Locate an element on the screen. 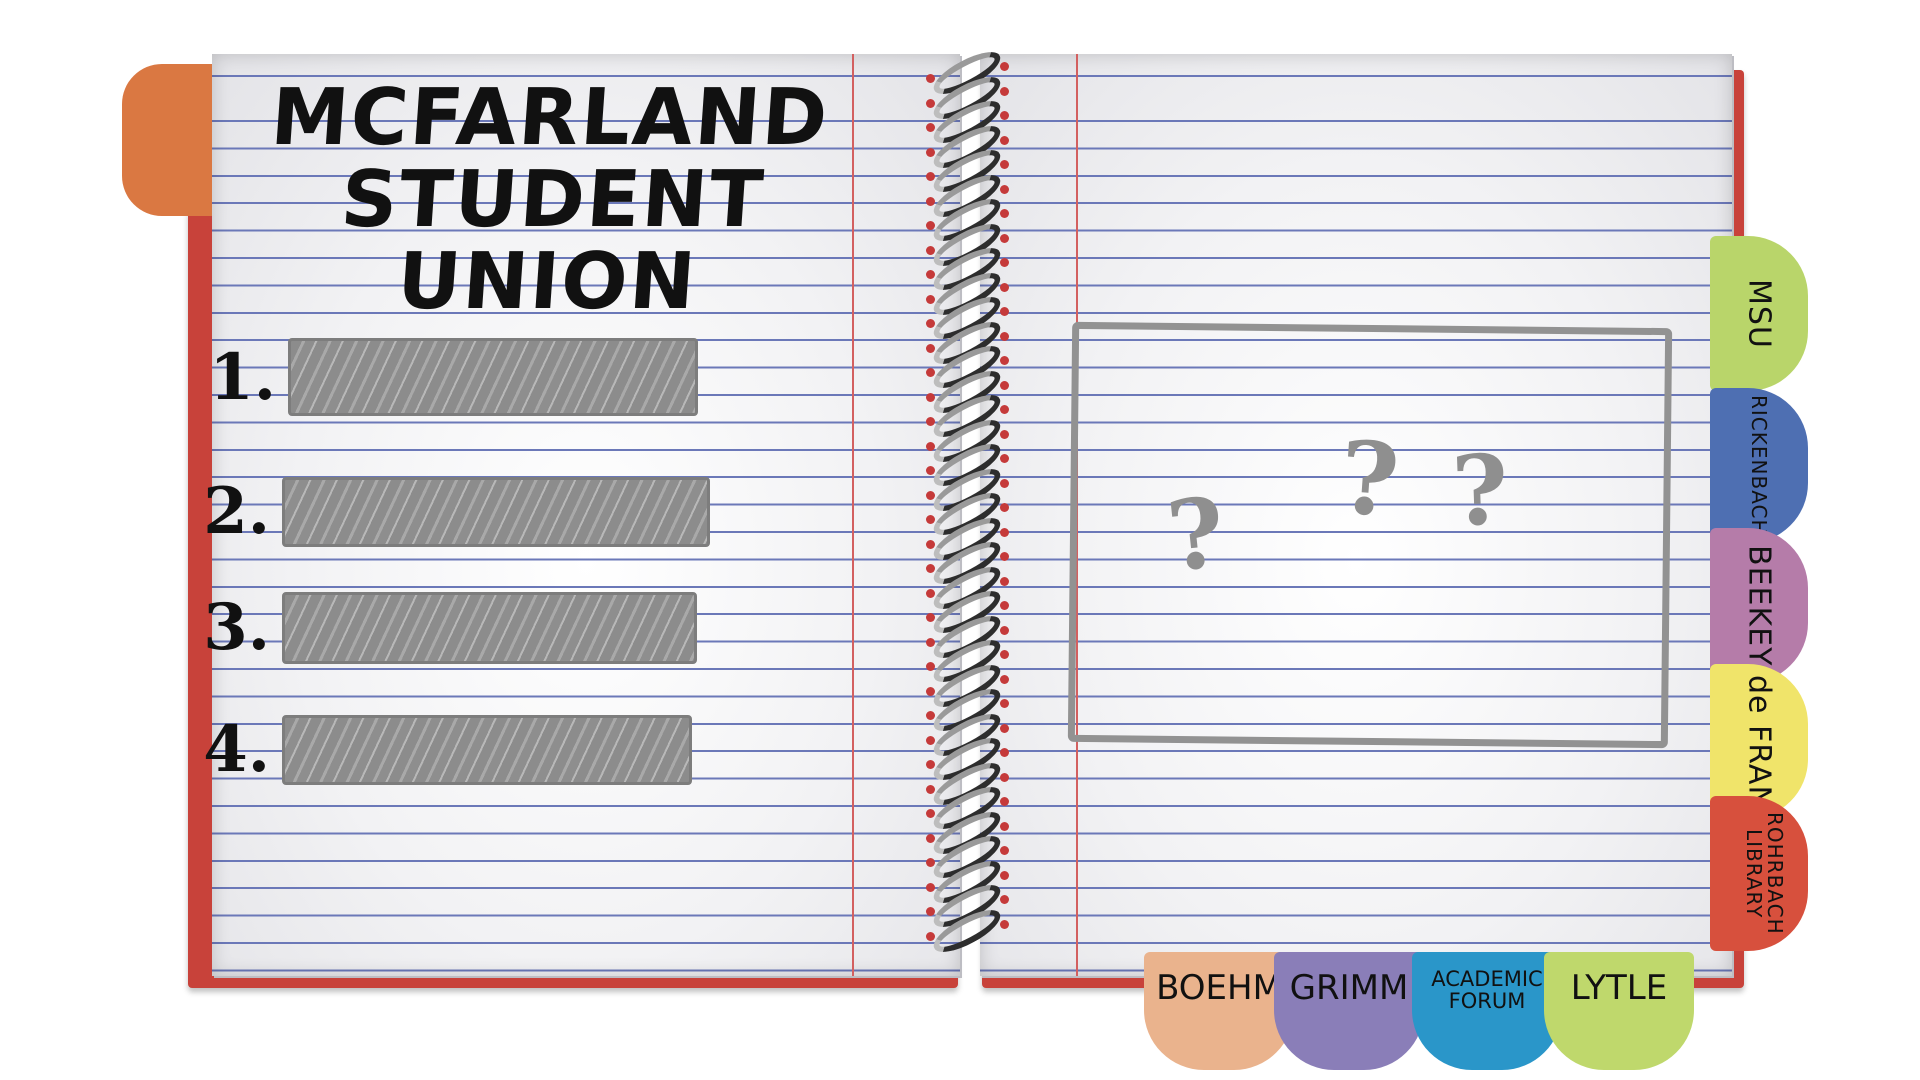 The image size is (1920, 1080). list-number: 2. is located at coordinates (236, 511).